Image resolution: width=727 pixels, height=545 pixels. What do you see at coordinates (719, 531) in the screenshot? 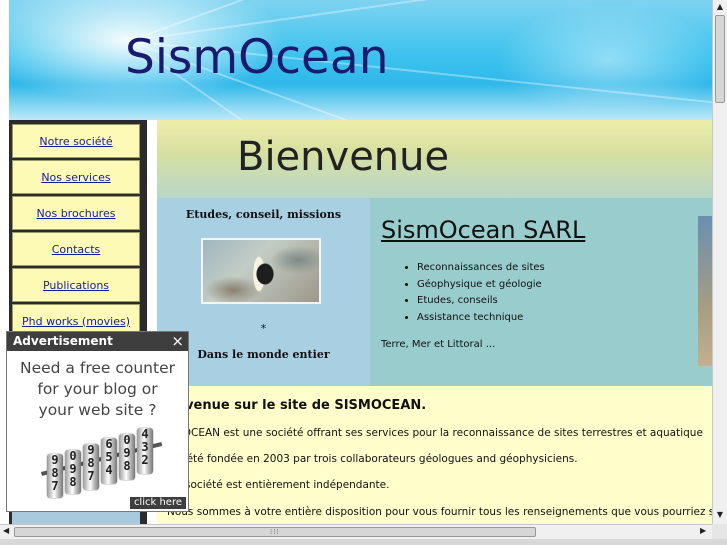
I see `scrollbar-corner` at bounding box center [719, 531].